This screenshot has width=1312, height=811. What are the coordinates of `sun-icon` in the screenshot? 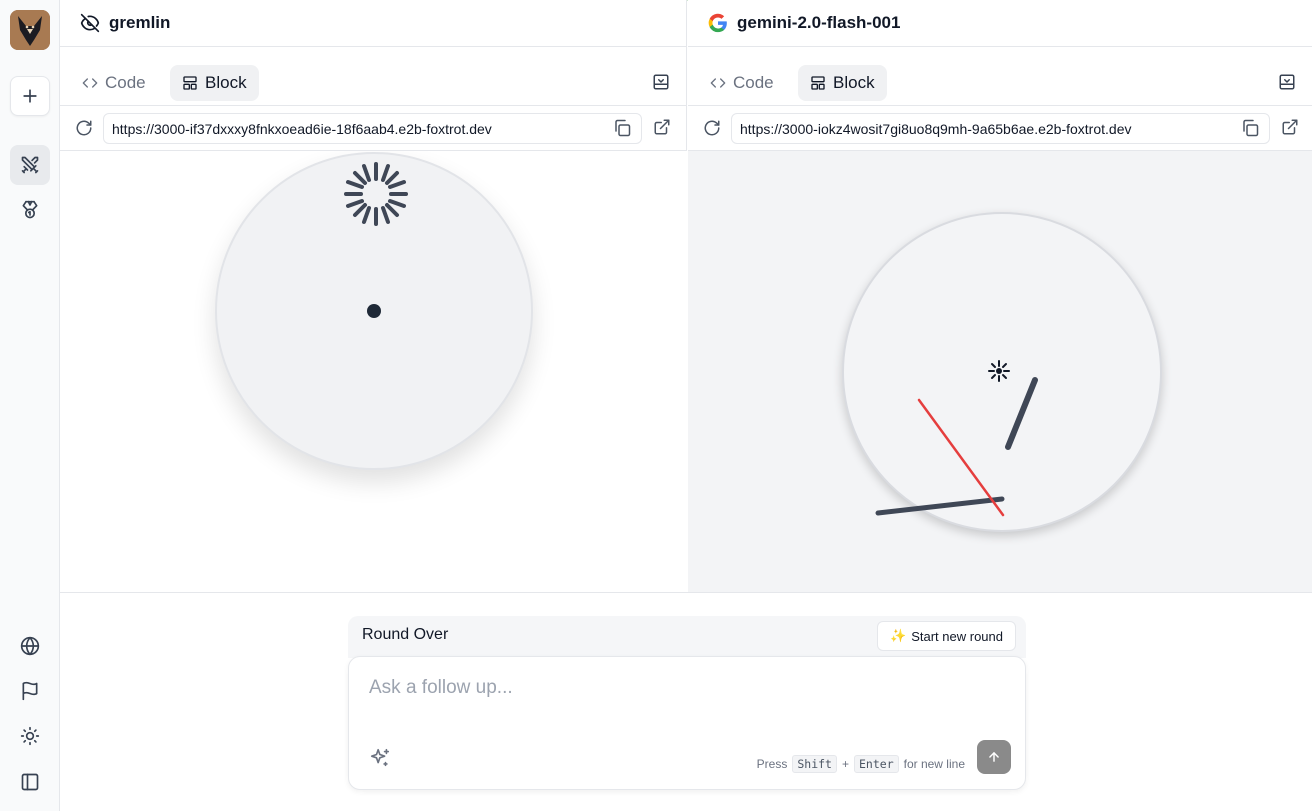 It's located at (30, 736).